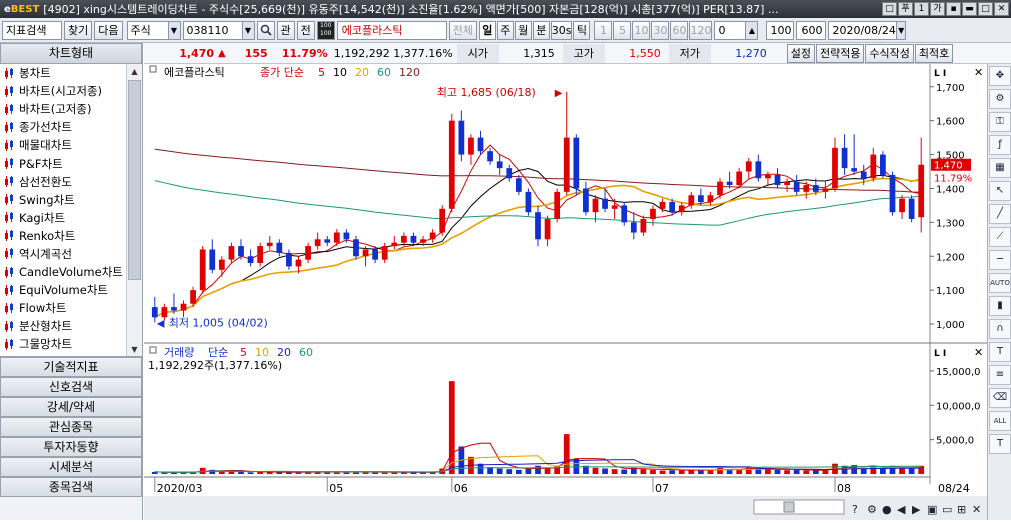 This screenshot has width=1011, height=523. I want to click on list-item: Swing차트, so click(71, 200).